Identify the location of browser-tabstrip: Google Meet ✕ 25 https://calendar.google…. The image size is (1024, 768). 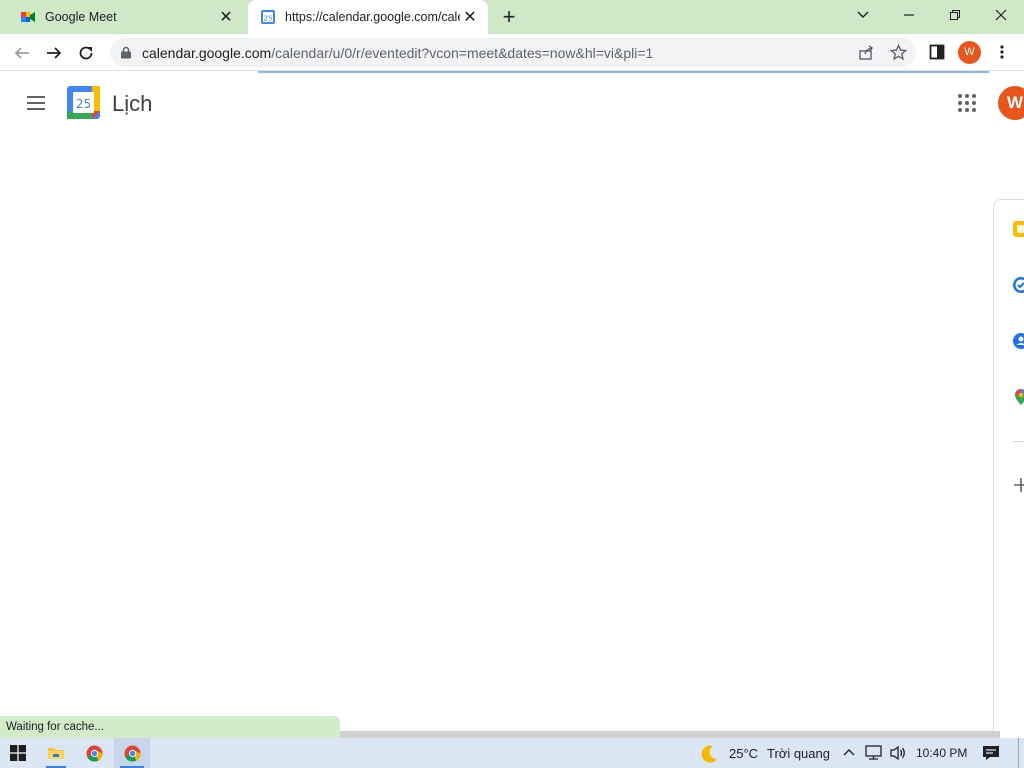
(512, 17).